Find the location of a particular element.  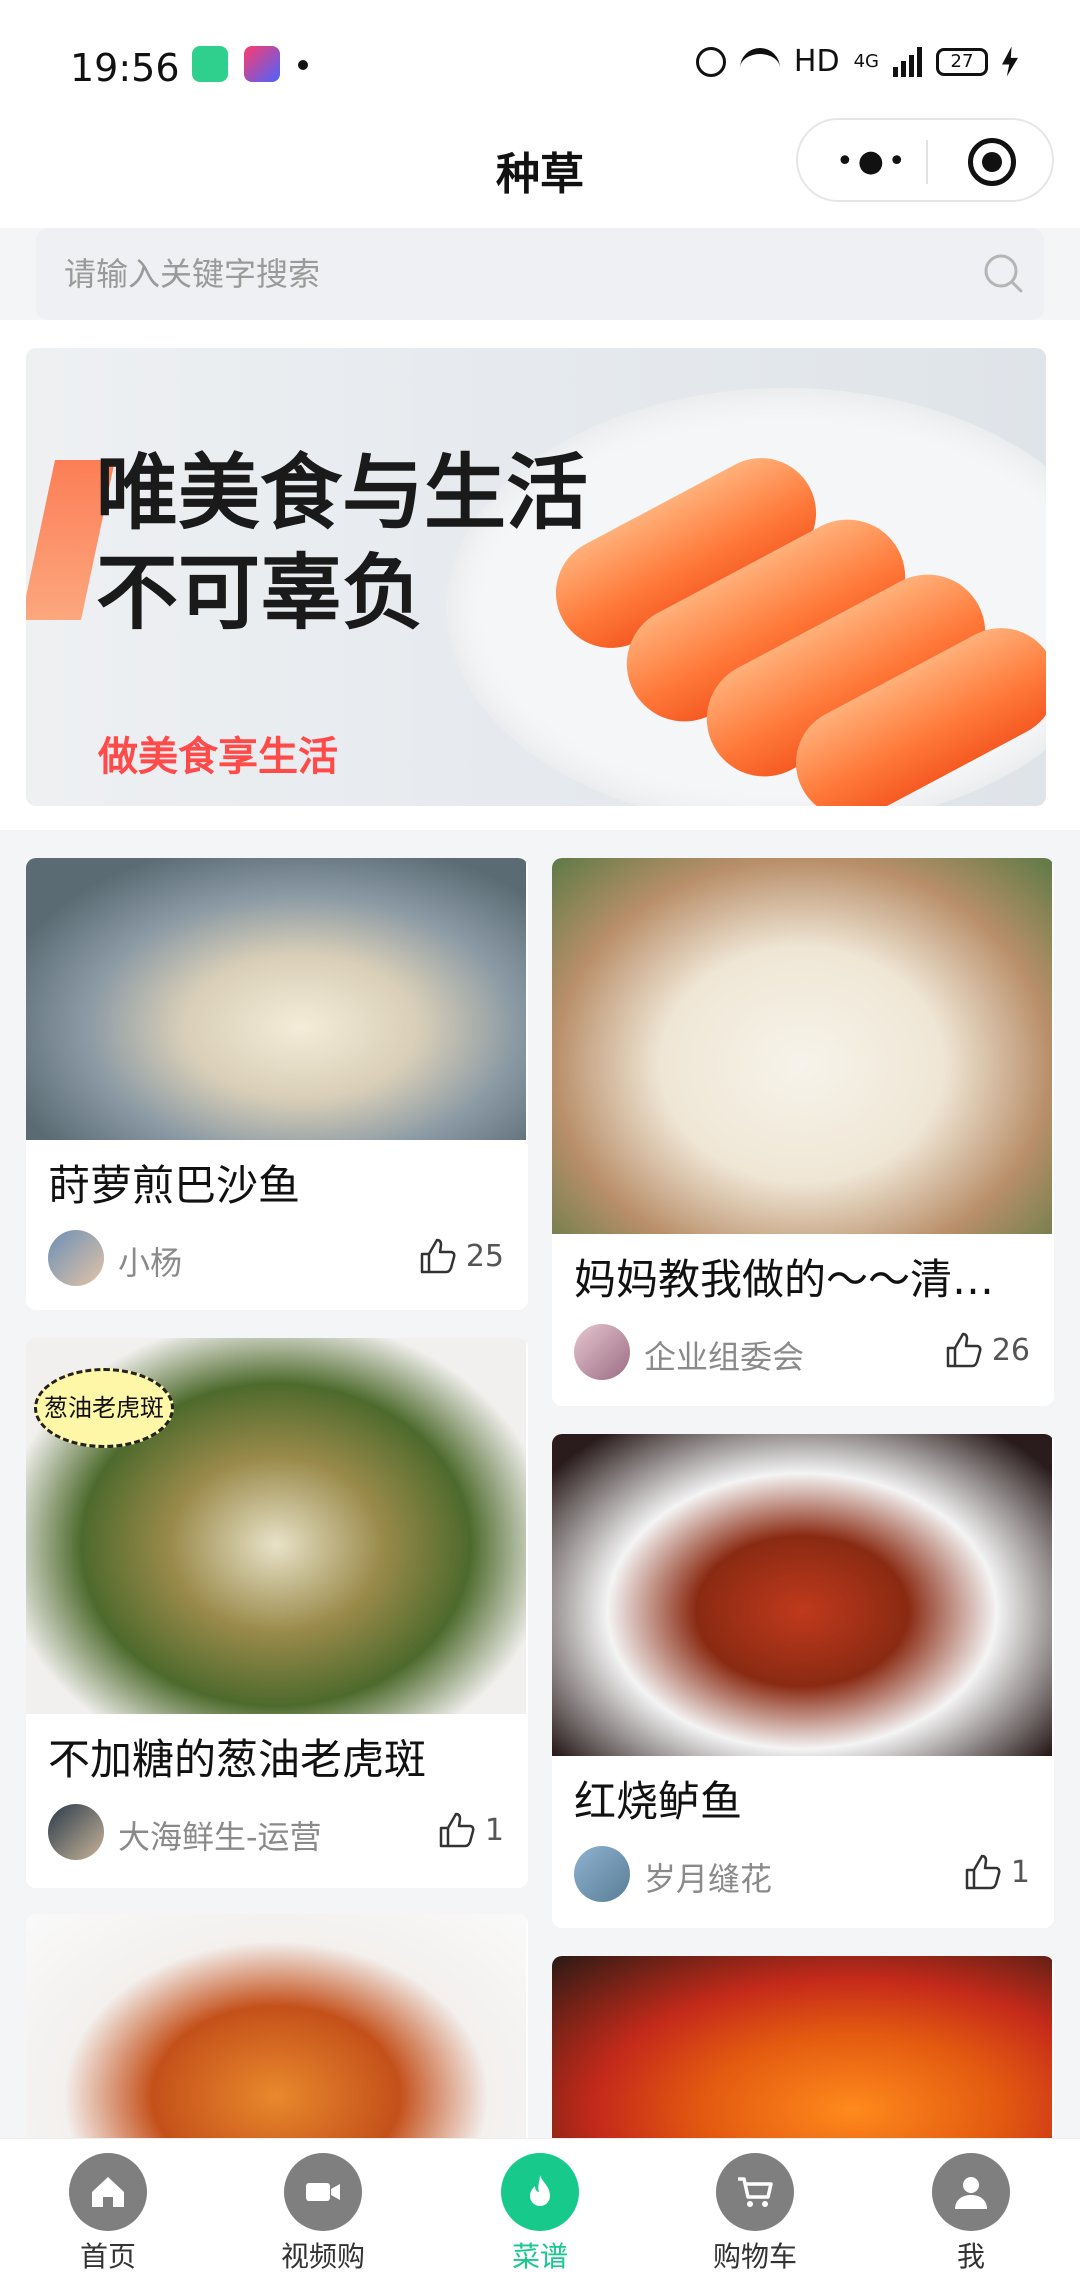

signal-icon is located at coordinates (907, 61).